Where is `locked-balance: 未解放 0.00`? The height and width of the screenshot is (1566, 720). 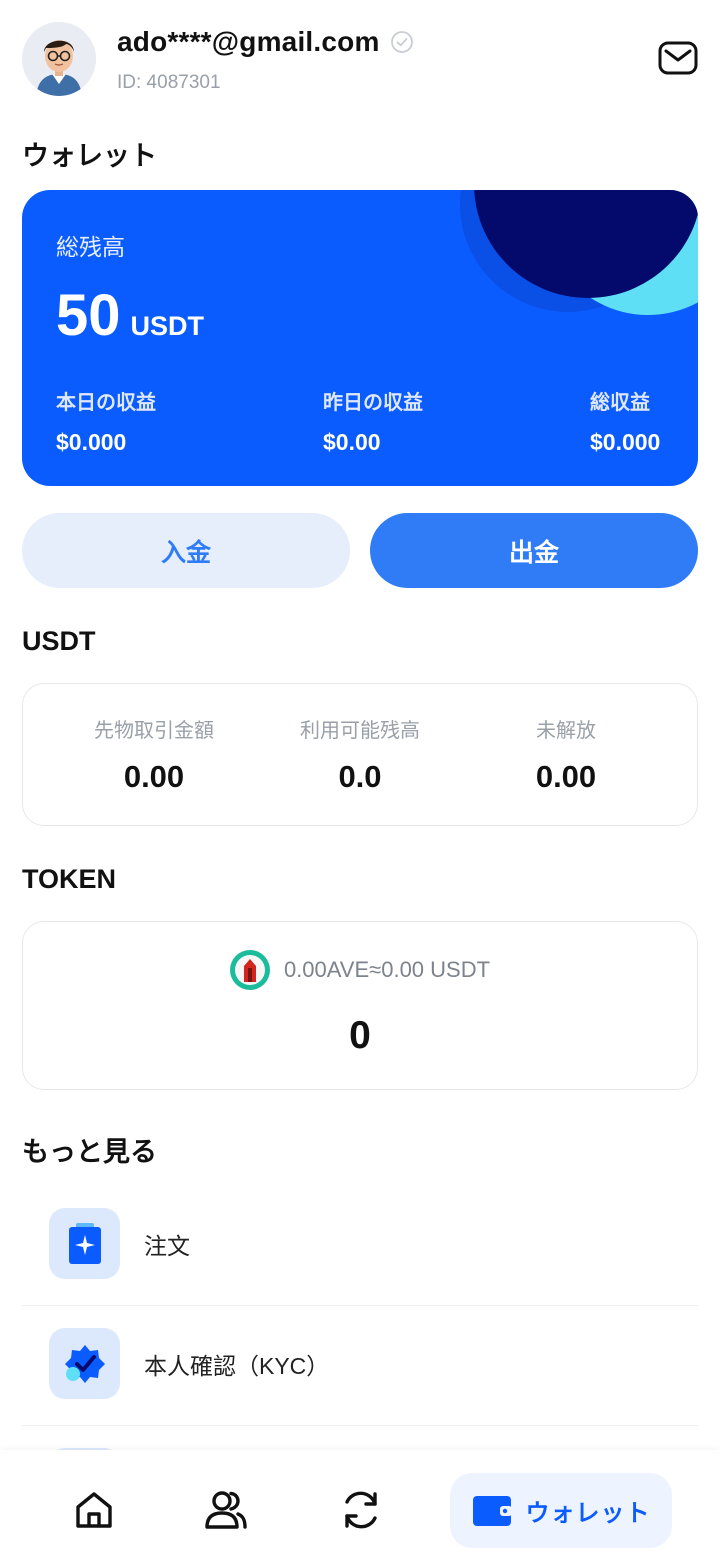 locked-balance: 未解放 0.00 is located at coordinates (566, 754).